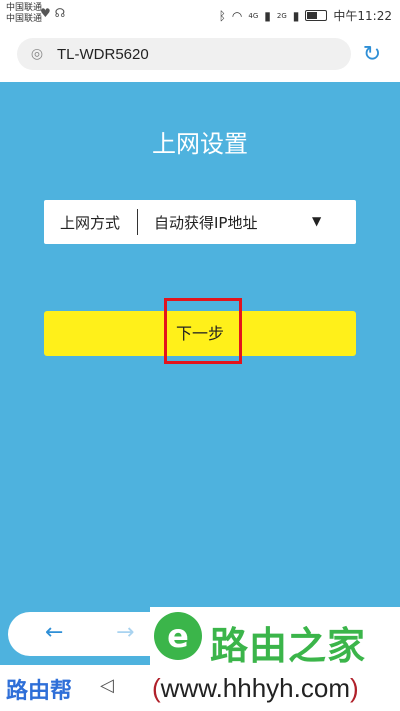 This screenshot has height=711, width=400. I want to click on select-divider, so click(137, 222).